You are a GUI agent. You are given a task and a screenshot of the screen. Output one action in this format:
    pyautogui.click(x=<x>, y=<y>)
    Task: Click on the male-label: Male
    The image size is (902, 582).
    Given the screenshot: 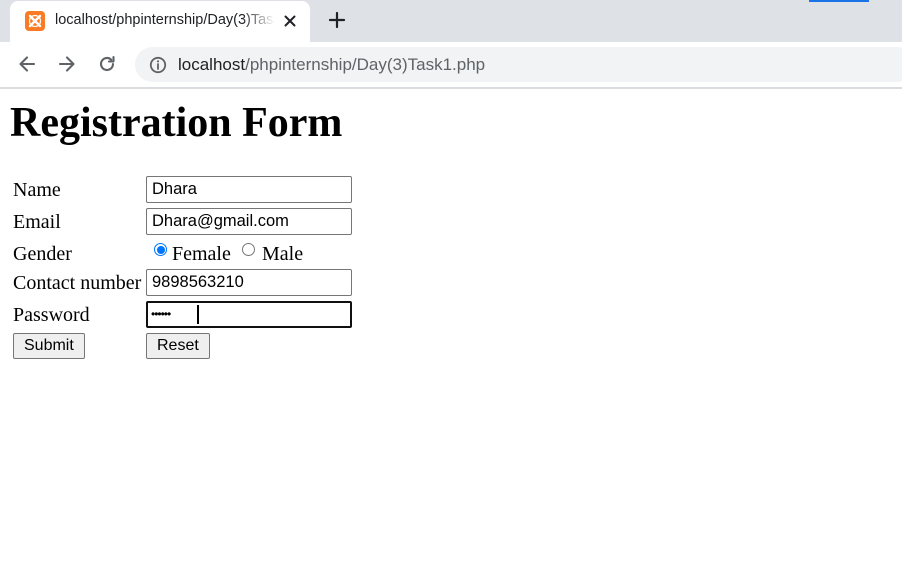 What is the action you would take?
    pyautogui.click(x=282, y=254)
    